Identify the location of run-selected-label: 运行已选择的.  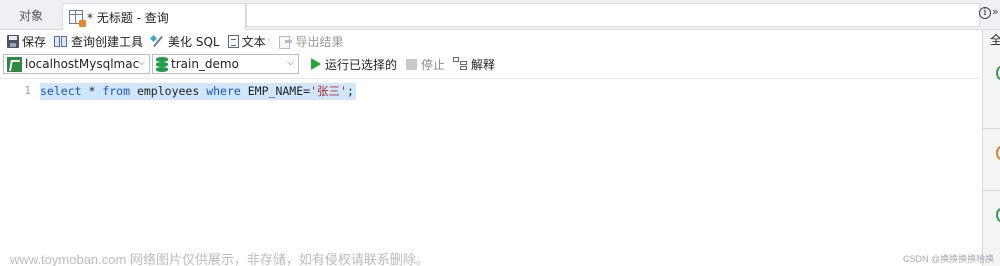
(361, 64).